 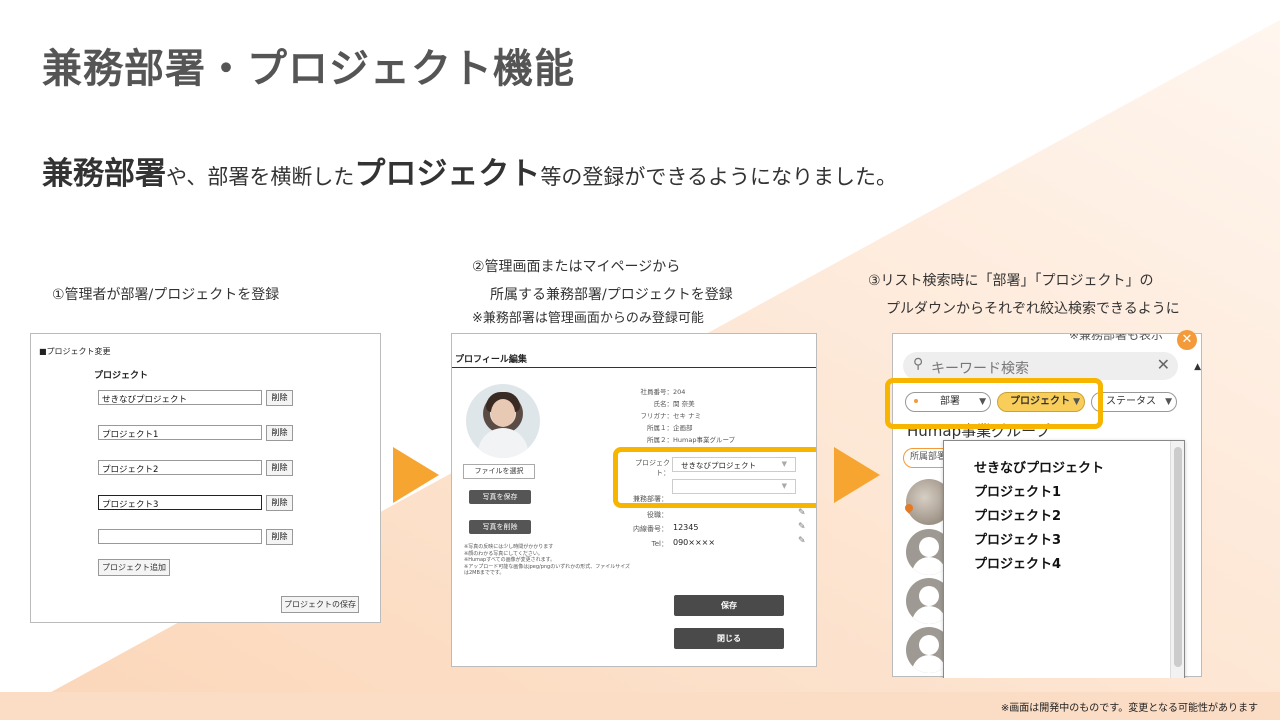 I want to click on step-3-line-2: プルダウンからそれぞれ絞込検索できるように, so click(x=1033, y=309).